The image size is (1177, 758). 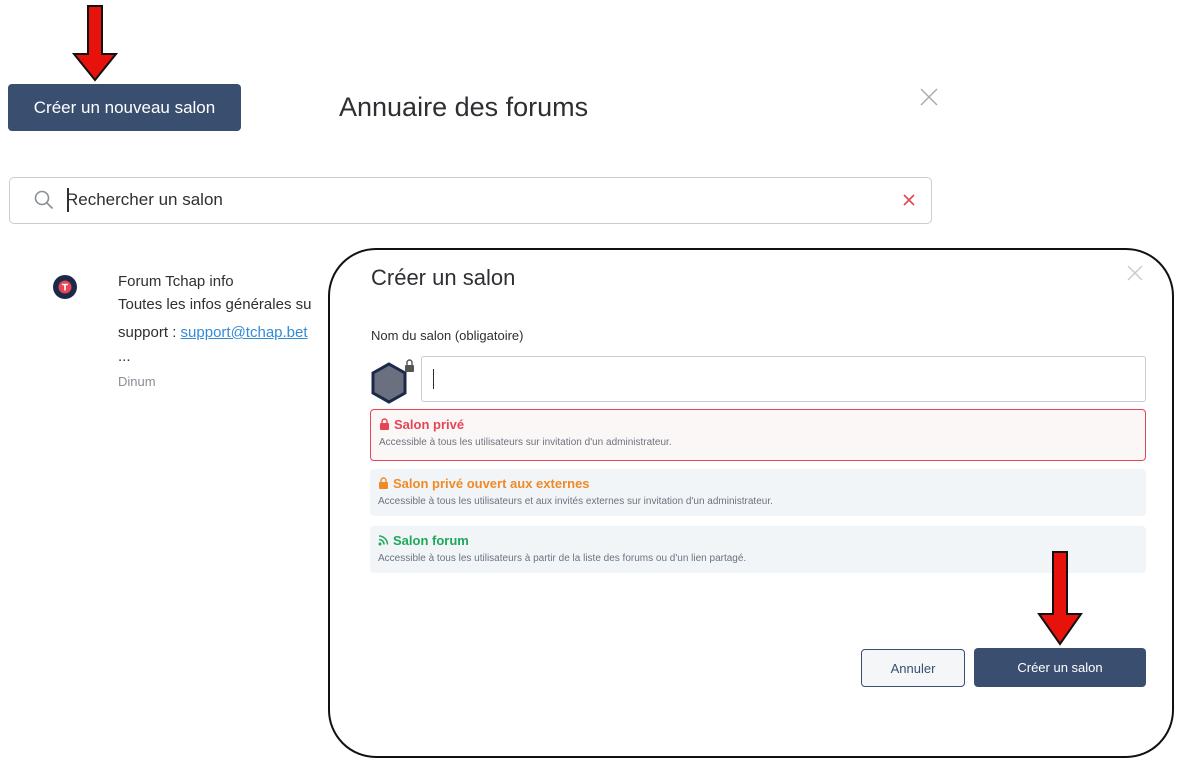 What do you see at coordinates (429, 424) in the screenshot?
I see `option-title-text: Salon privé` at bounding box center [429, 424].